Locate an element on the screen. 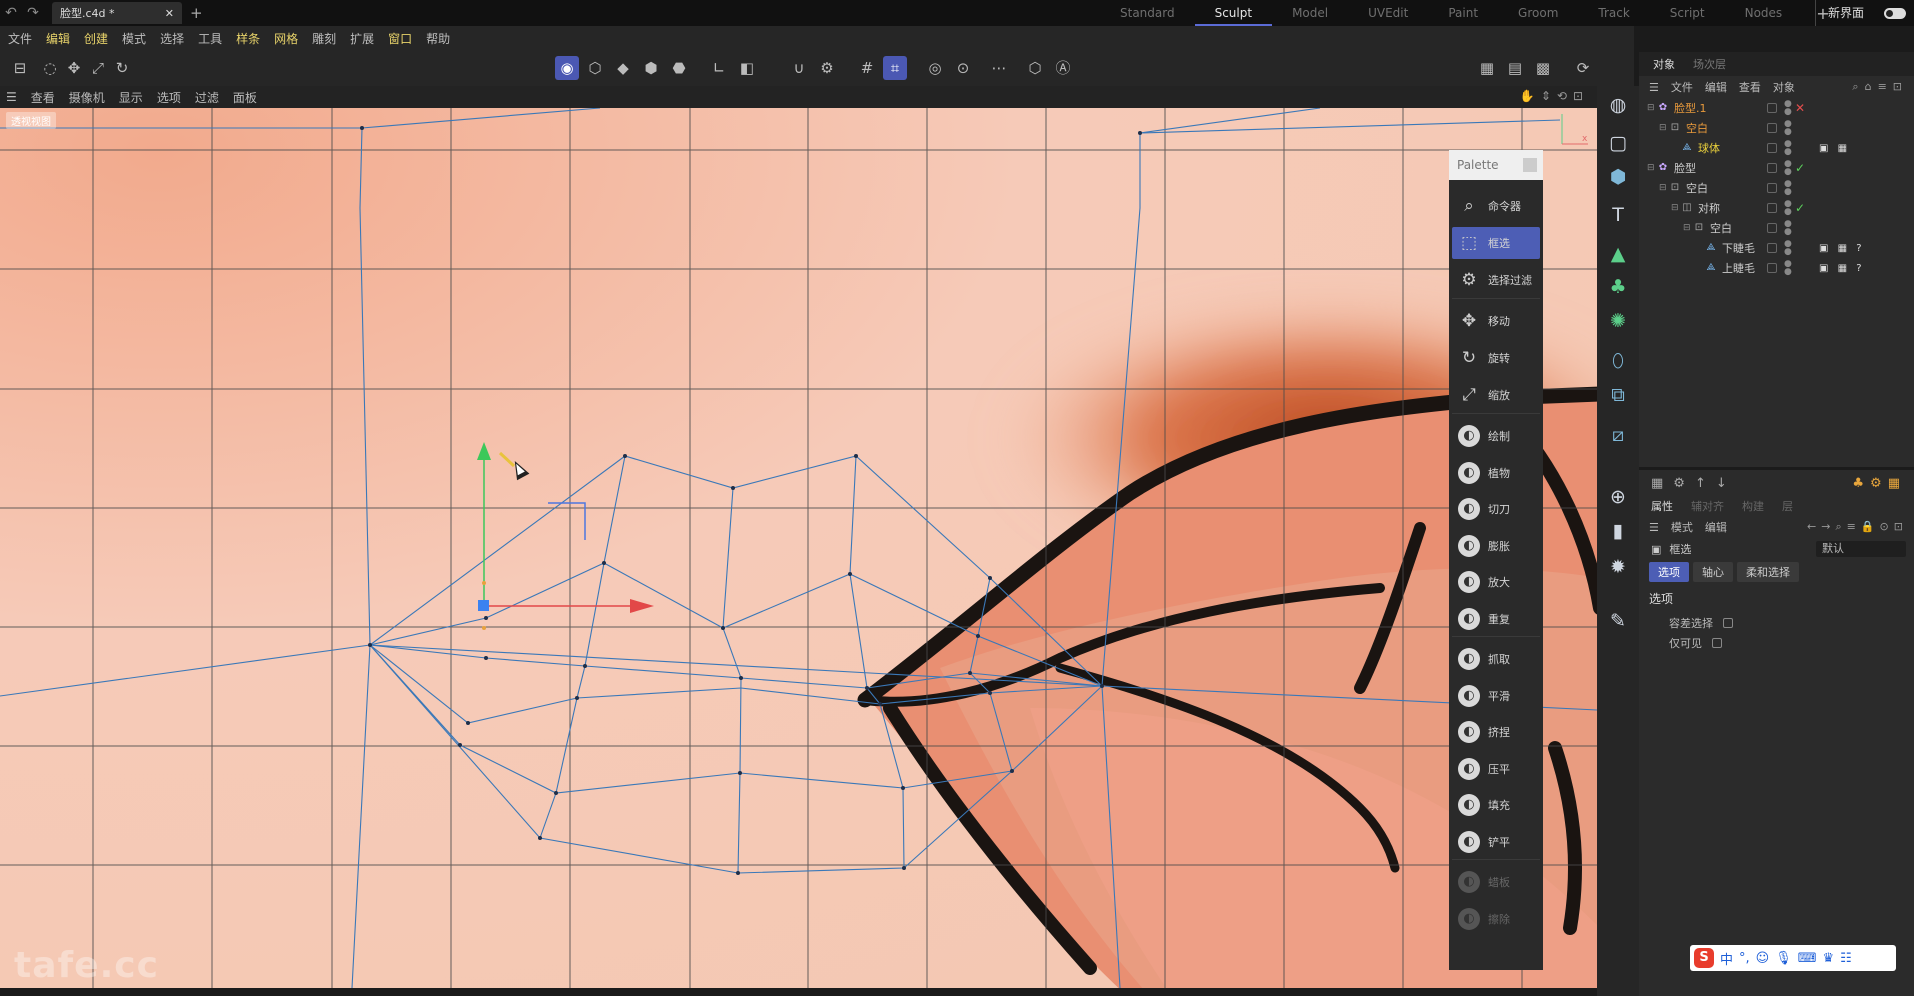 Image resolution: width=1914 pixels, height=996 pixels. new-ui-label: 新界面 is located at coordinates (1839, 13).